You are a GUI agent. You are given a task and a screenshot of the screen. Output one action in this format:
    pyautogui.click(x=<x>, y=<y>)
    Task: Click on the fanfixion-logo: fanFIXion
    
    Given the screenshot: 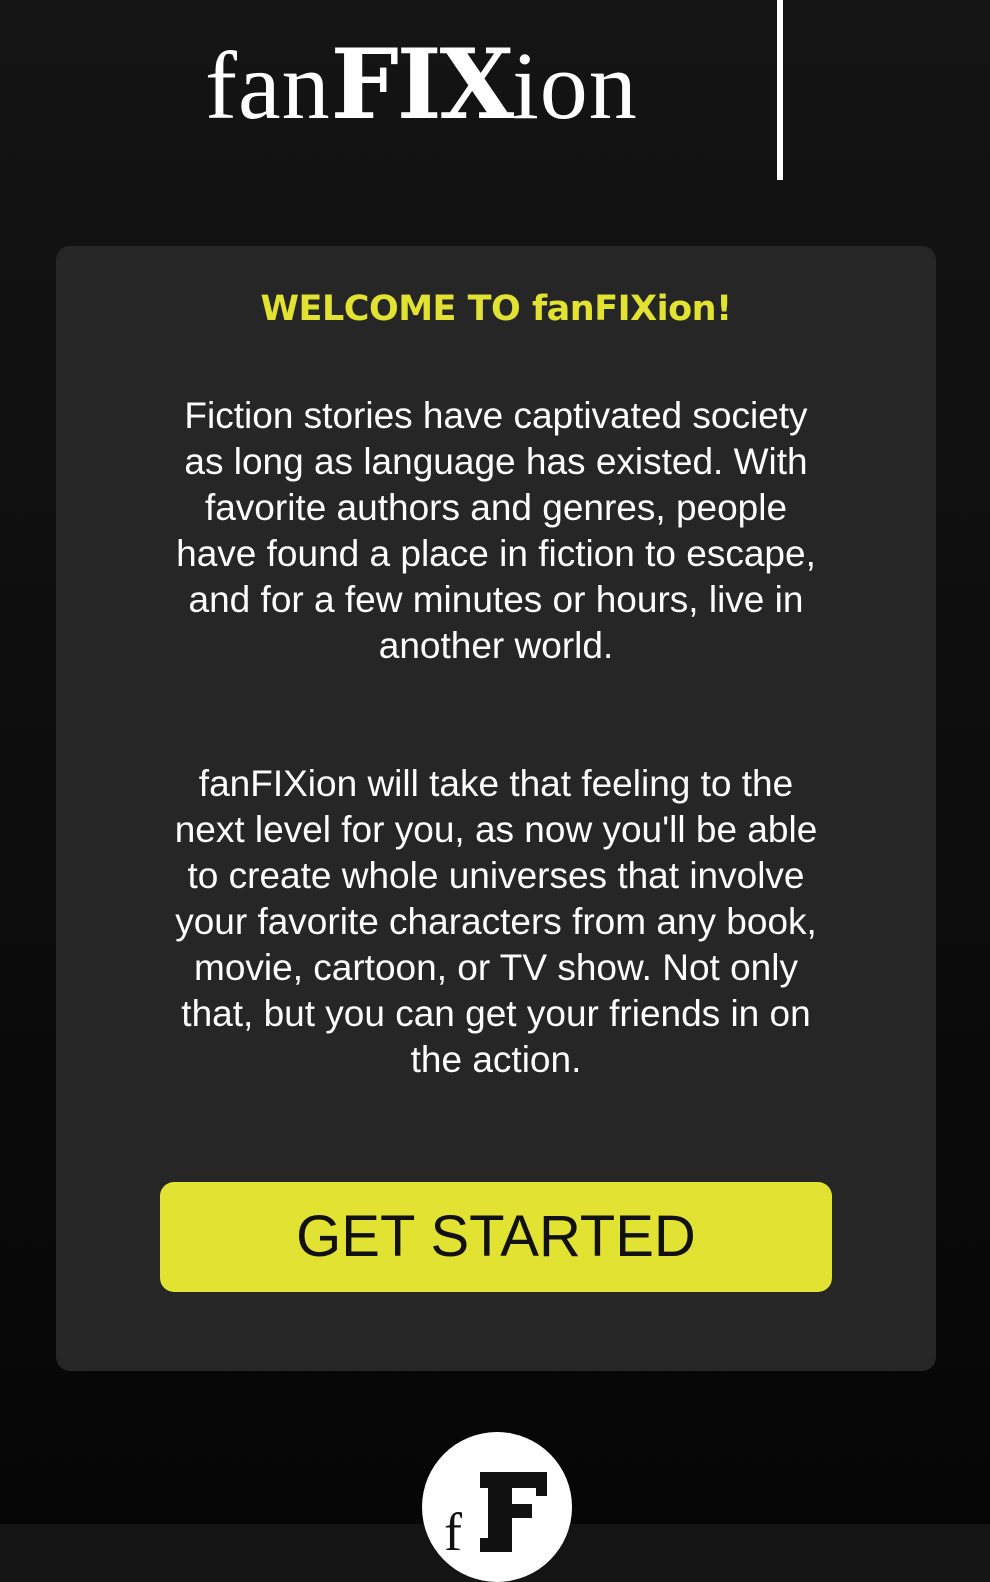 What is the action you would take?
    pyautogui.click(x=421, y=85)
    